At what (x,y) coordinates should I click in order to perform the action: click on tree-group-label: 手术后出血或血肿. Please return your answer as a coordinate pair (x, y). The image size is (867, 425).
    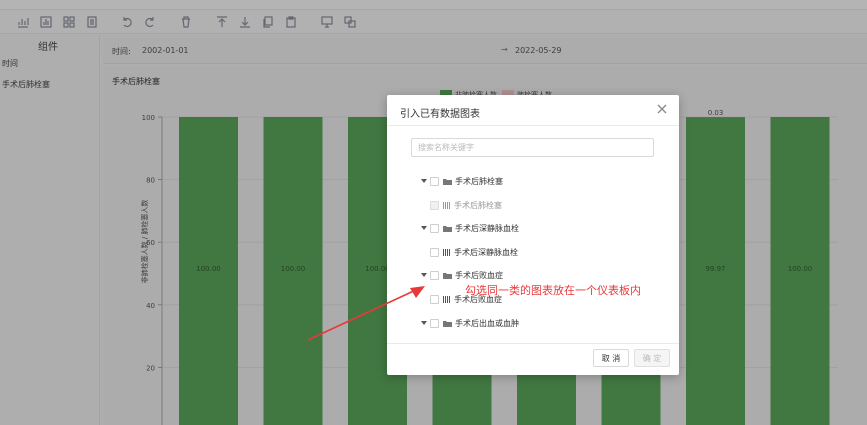
    Looking at the image, I should click on (487, 323).